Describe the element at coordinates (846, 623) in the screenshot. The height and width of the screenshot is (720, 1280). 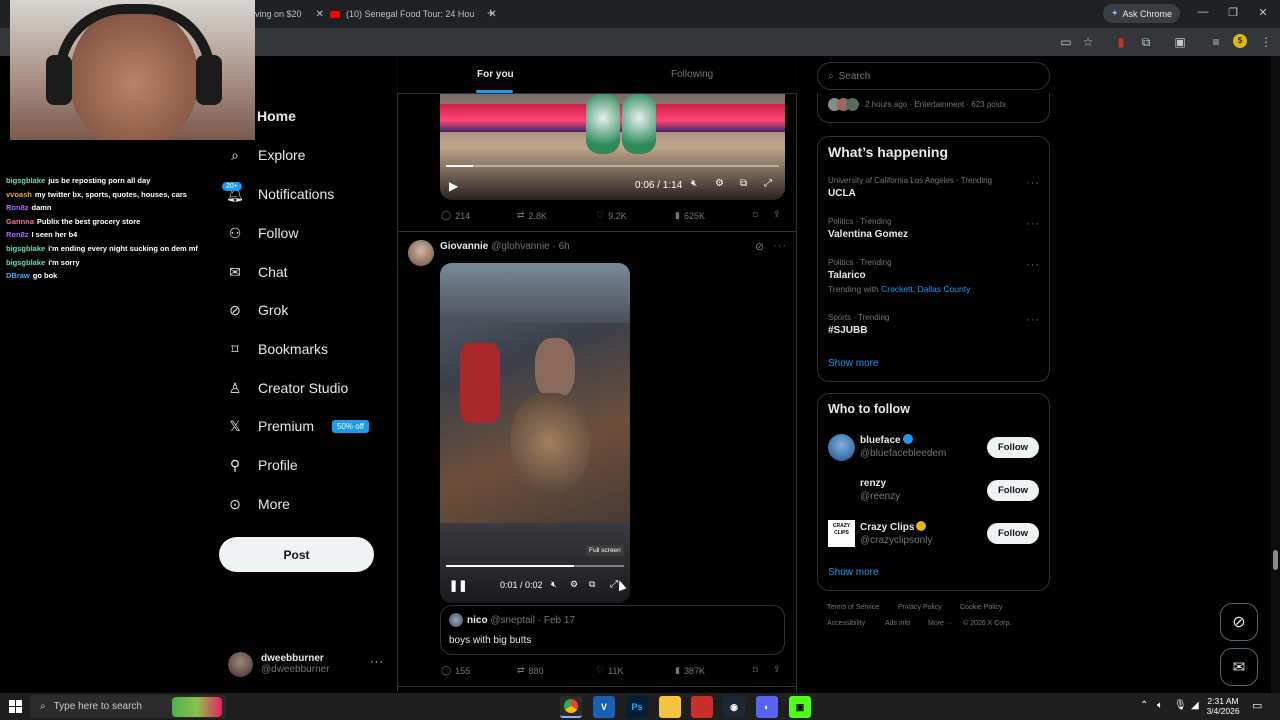
I see `footer-accessibility-link: Accessibility` at that location.